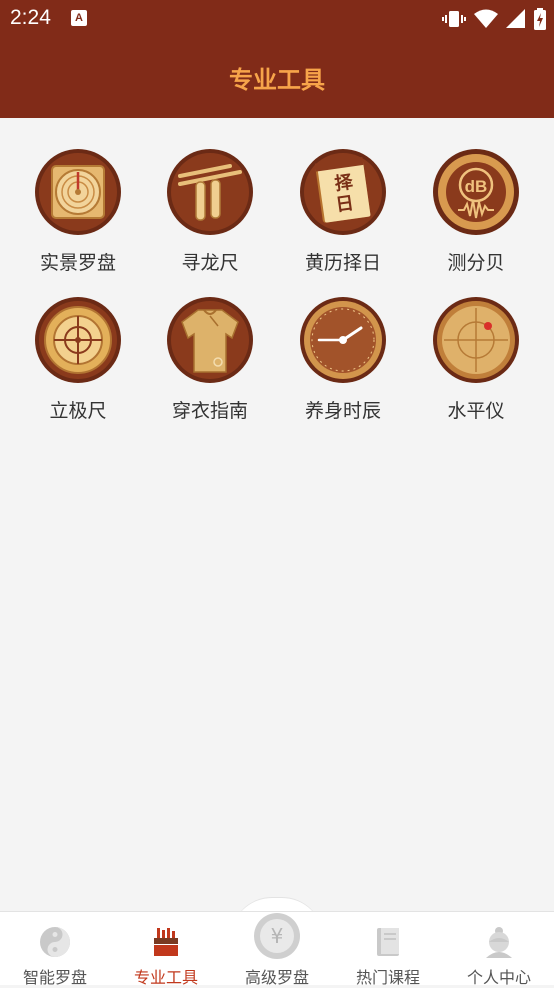 The height and width of the screenshot is (988, 554). I want to click on tab-advanced-compass: ¥ 高级罗盘, so click(277, 949).